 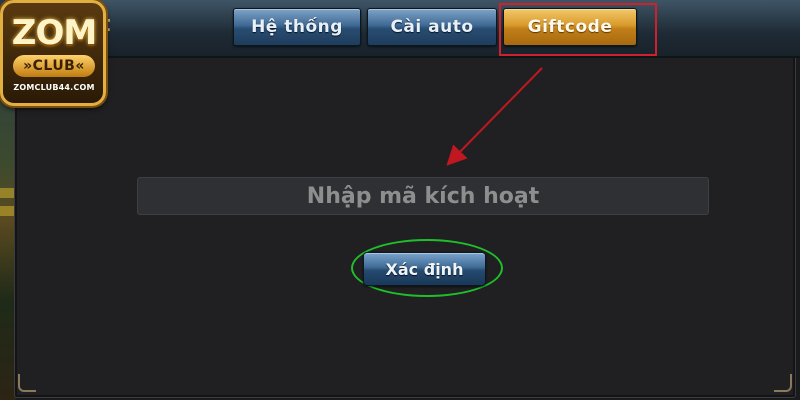 I want to click on logo-url-text: ZOMCLUB44.COM, so click(x=54, y=87).